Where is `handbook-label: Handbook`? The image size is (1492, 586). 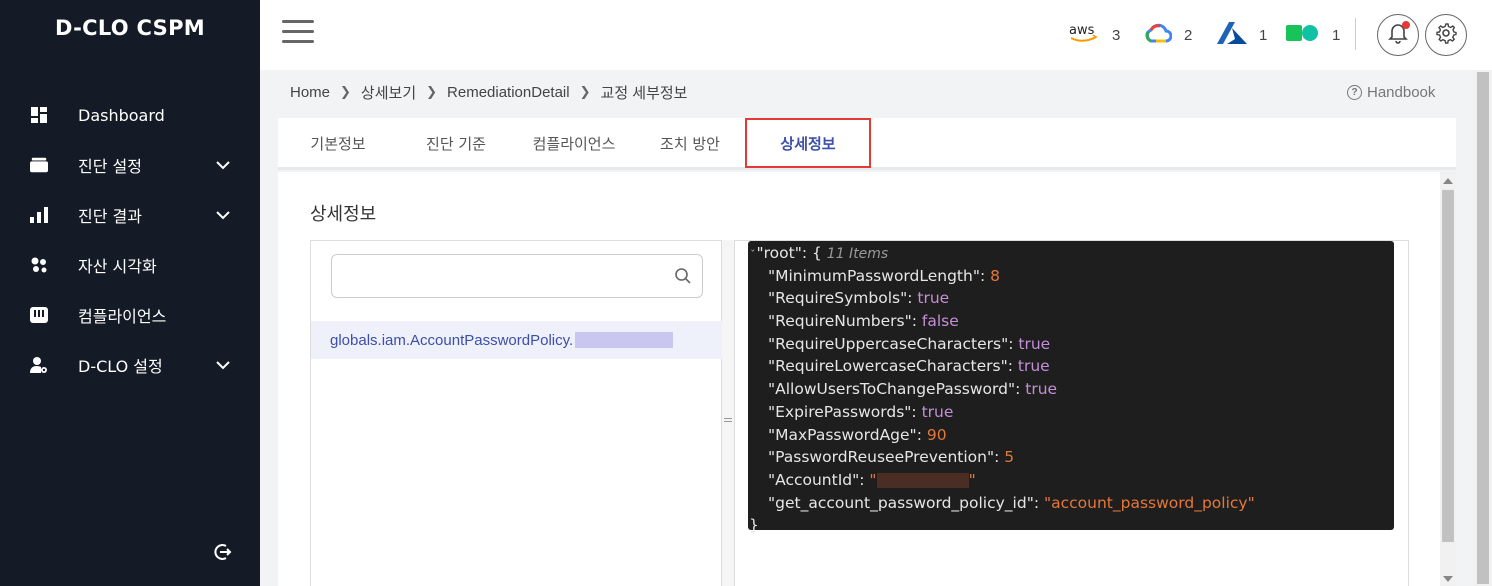 handbook-label: Handbook is located at coordinates (1401, 92).